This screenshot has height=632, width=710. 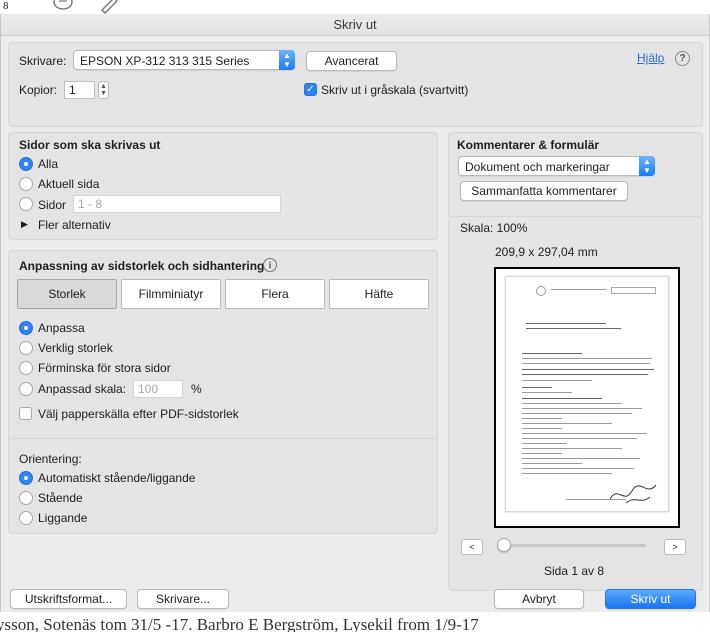 What do you see at coordinates (52, 205) in the screenshot?
I see `pages-range-label: Sidor` at bounding box center [52, 205].